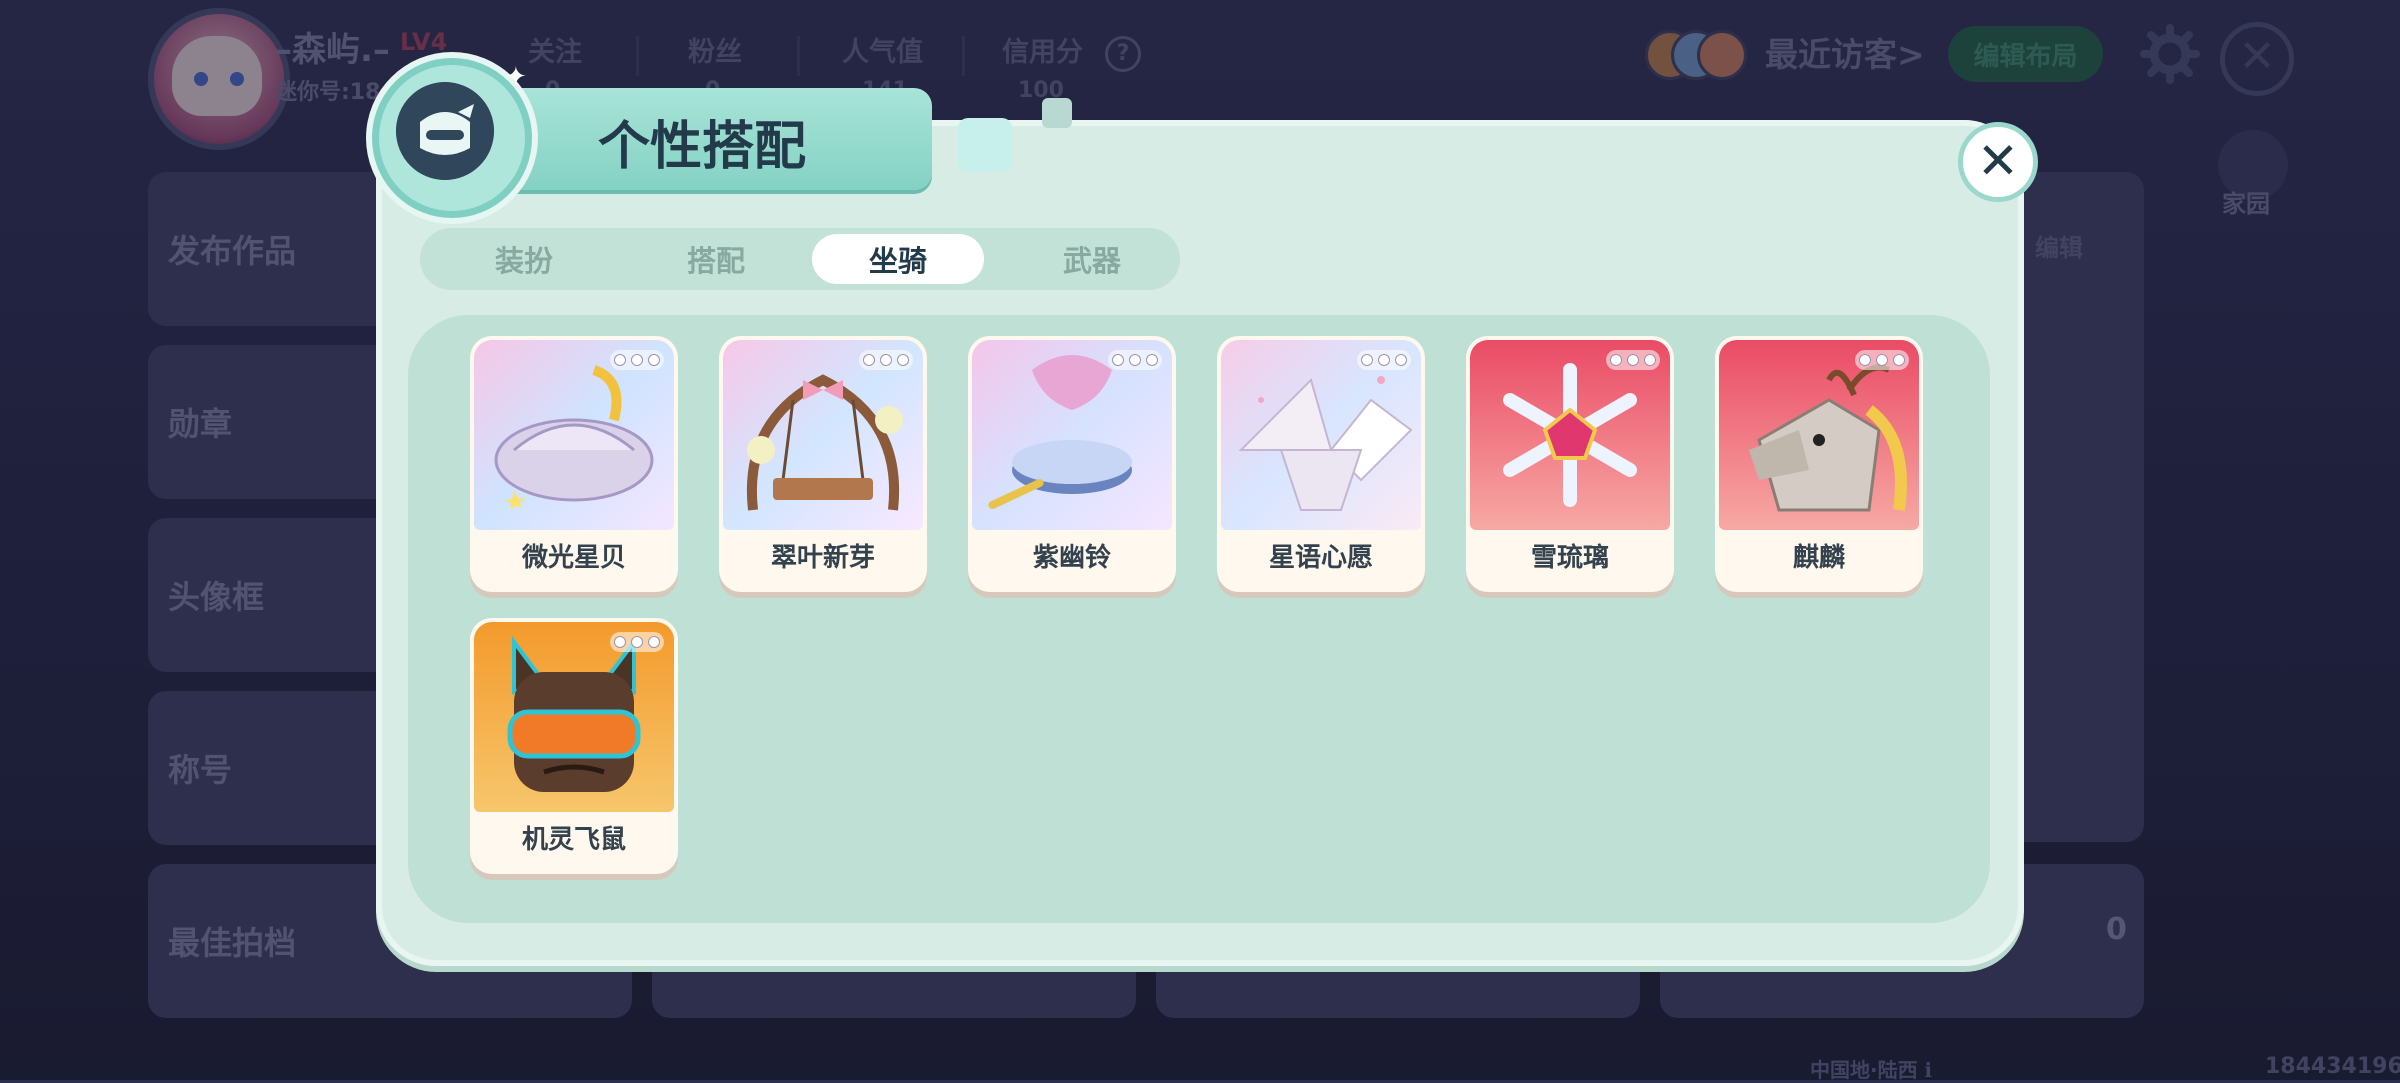 The image size is (2400, 1083). Describe the element at coordinates (822, 558) in the screenshot. I see `mount-name: 翠叶新芽` at that location.